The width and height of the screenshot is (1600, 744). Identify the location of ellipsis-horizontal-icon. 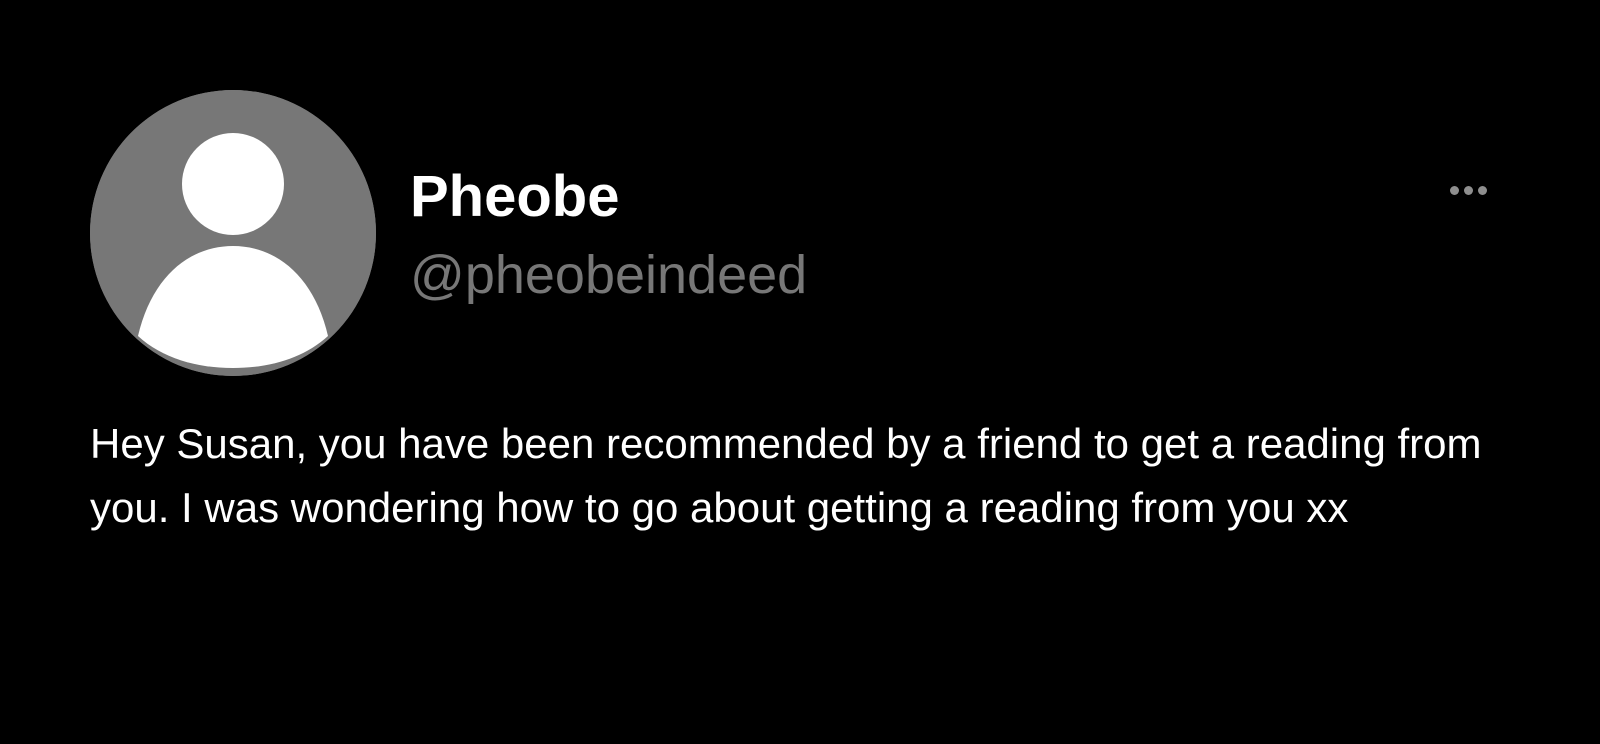
(1454, 190).